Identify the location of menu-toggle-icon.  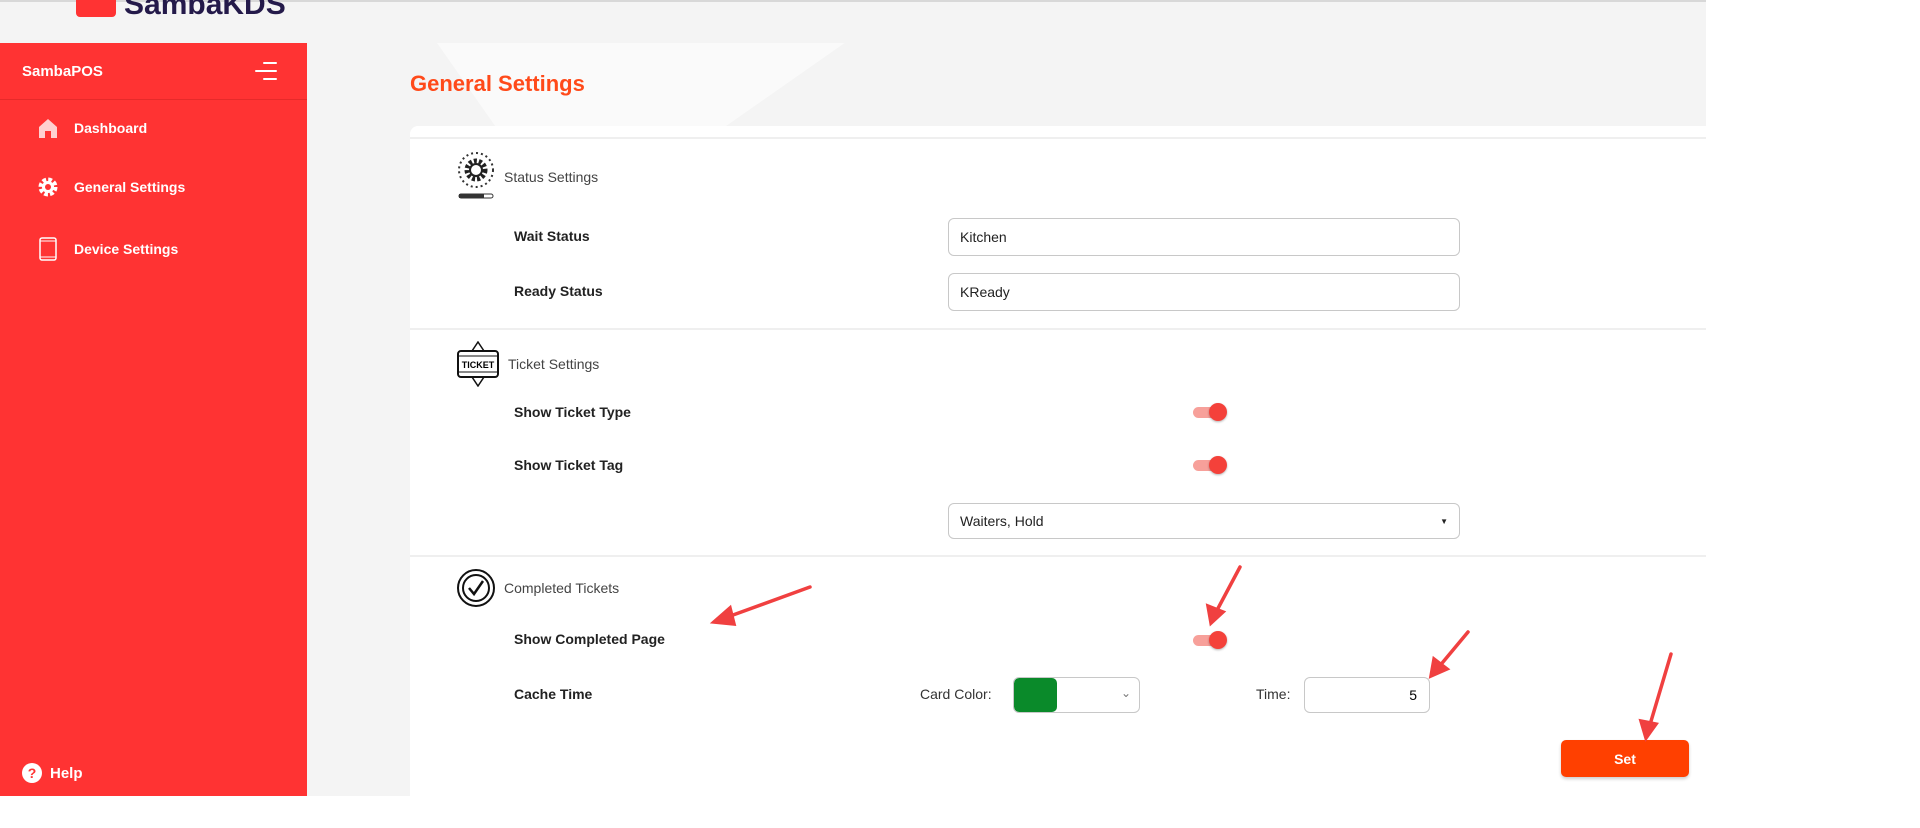
(266, 71).